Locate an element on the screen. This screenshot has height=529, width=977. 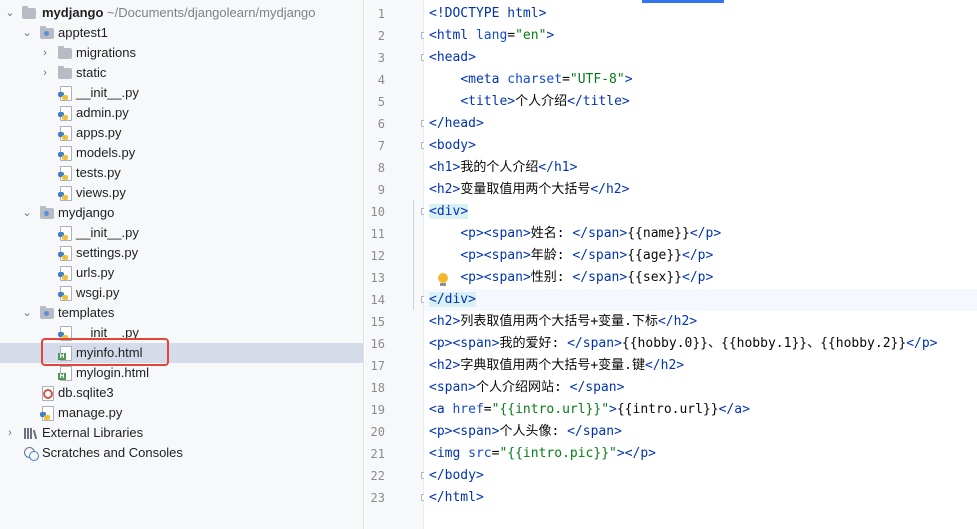
tree-item-label: tests.py is located at coordinates (98, 172).